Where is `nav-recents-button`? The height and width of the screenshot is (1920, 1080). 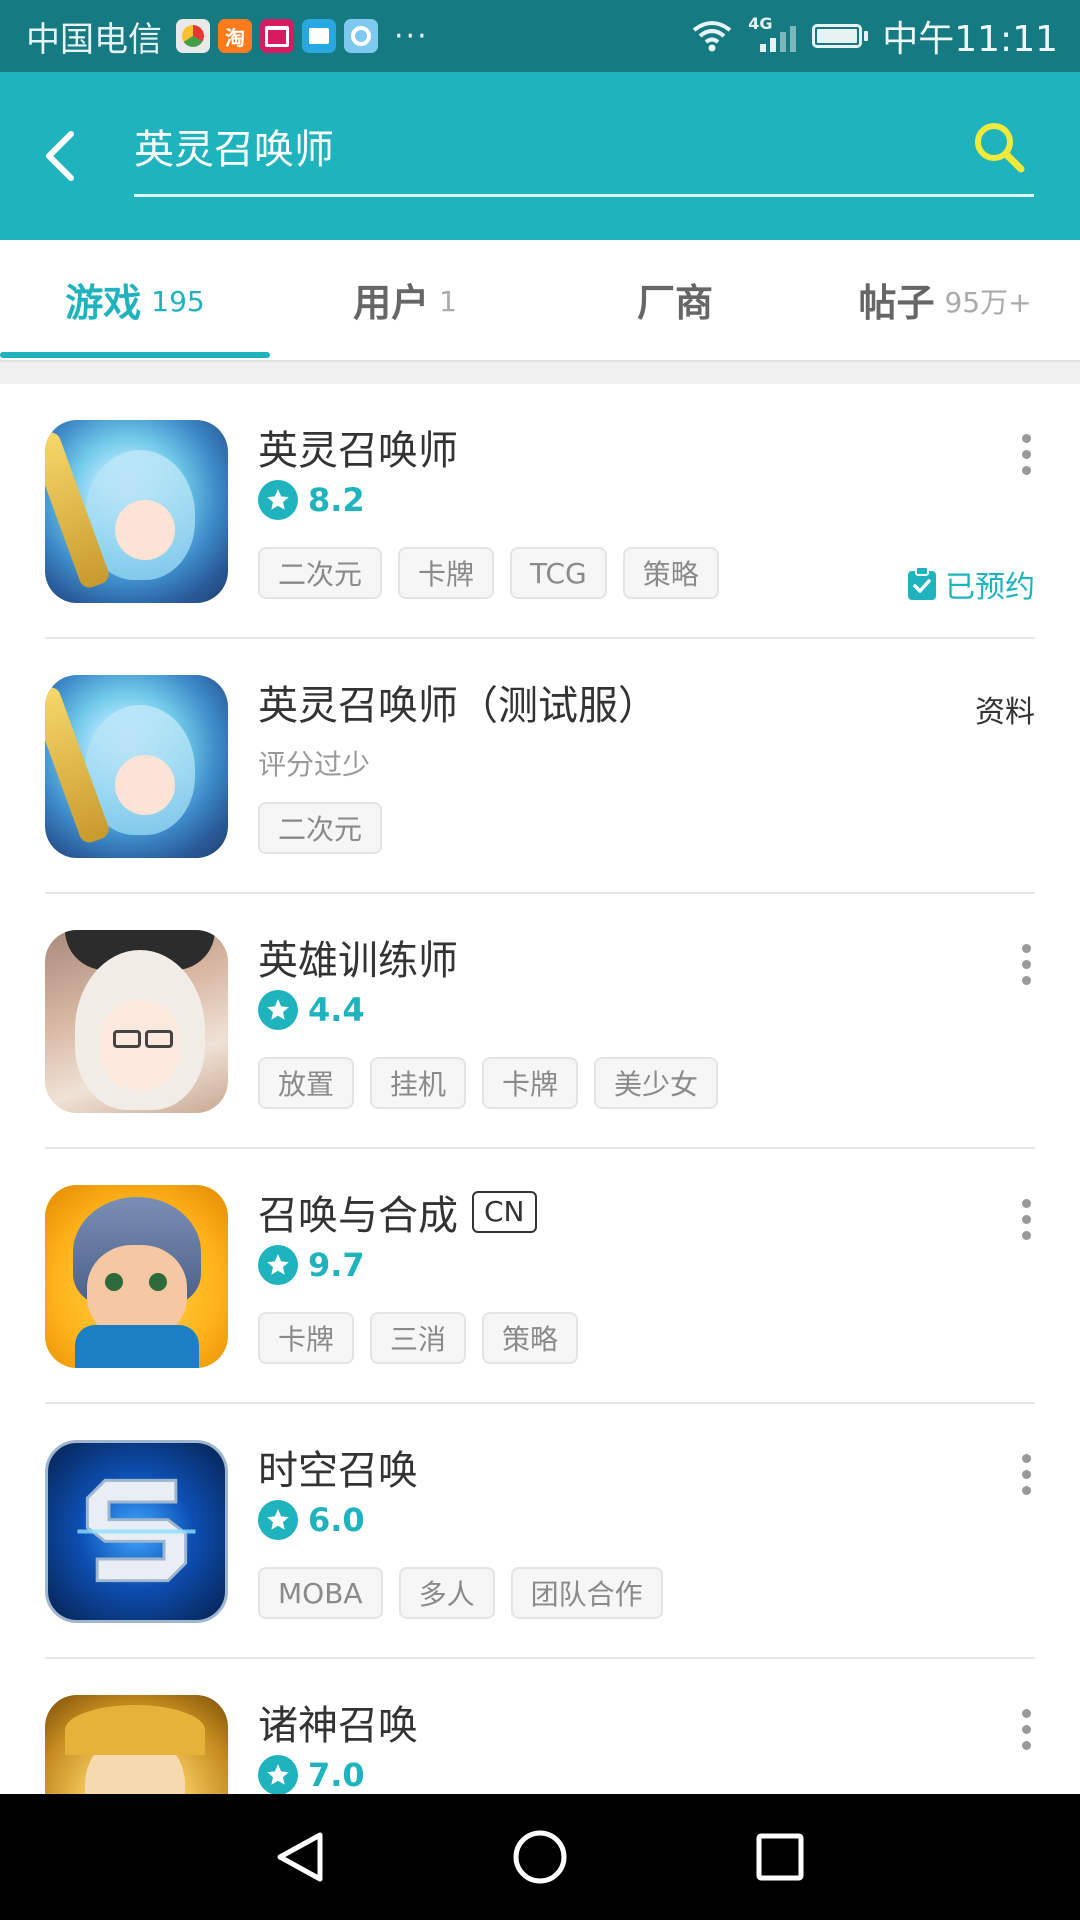 nav-recents-button is located at coordinates (780, 1857).